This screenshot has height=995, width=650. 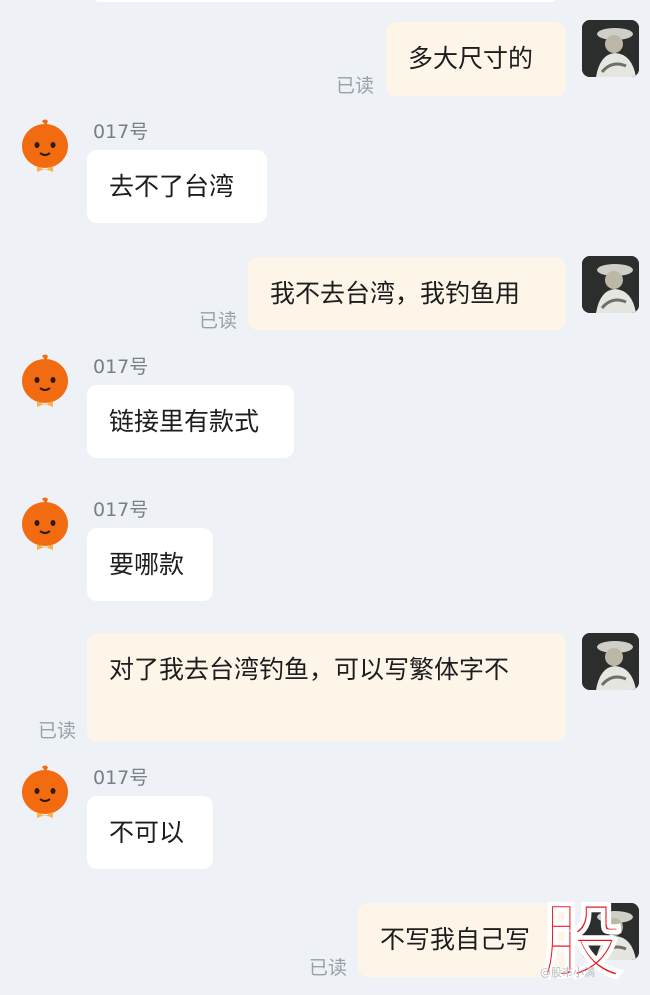 I want to click on watermark-caption: @股市小满, so click(x=567, y=972).